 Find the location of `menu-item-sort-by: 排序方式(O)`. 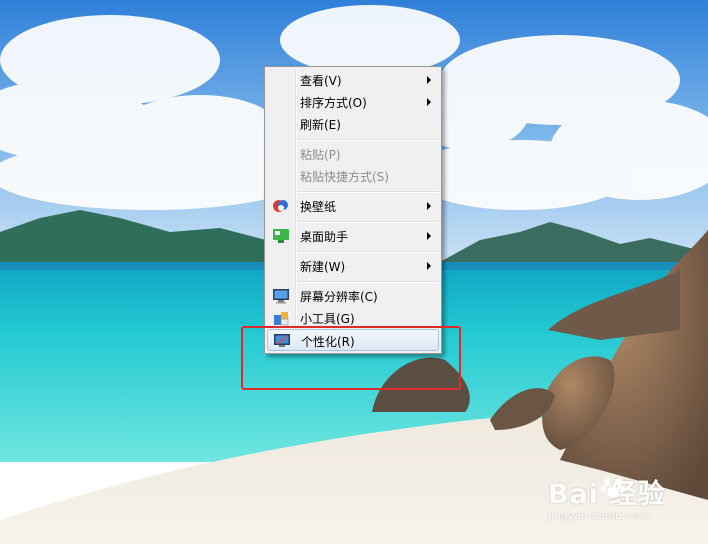

menu-item-sort-by: 排序方式(O) is located at coordinates (353, 102).